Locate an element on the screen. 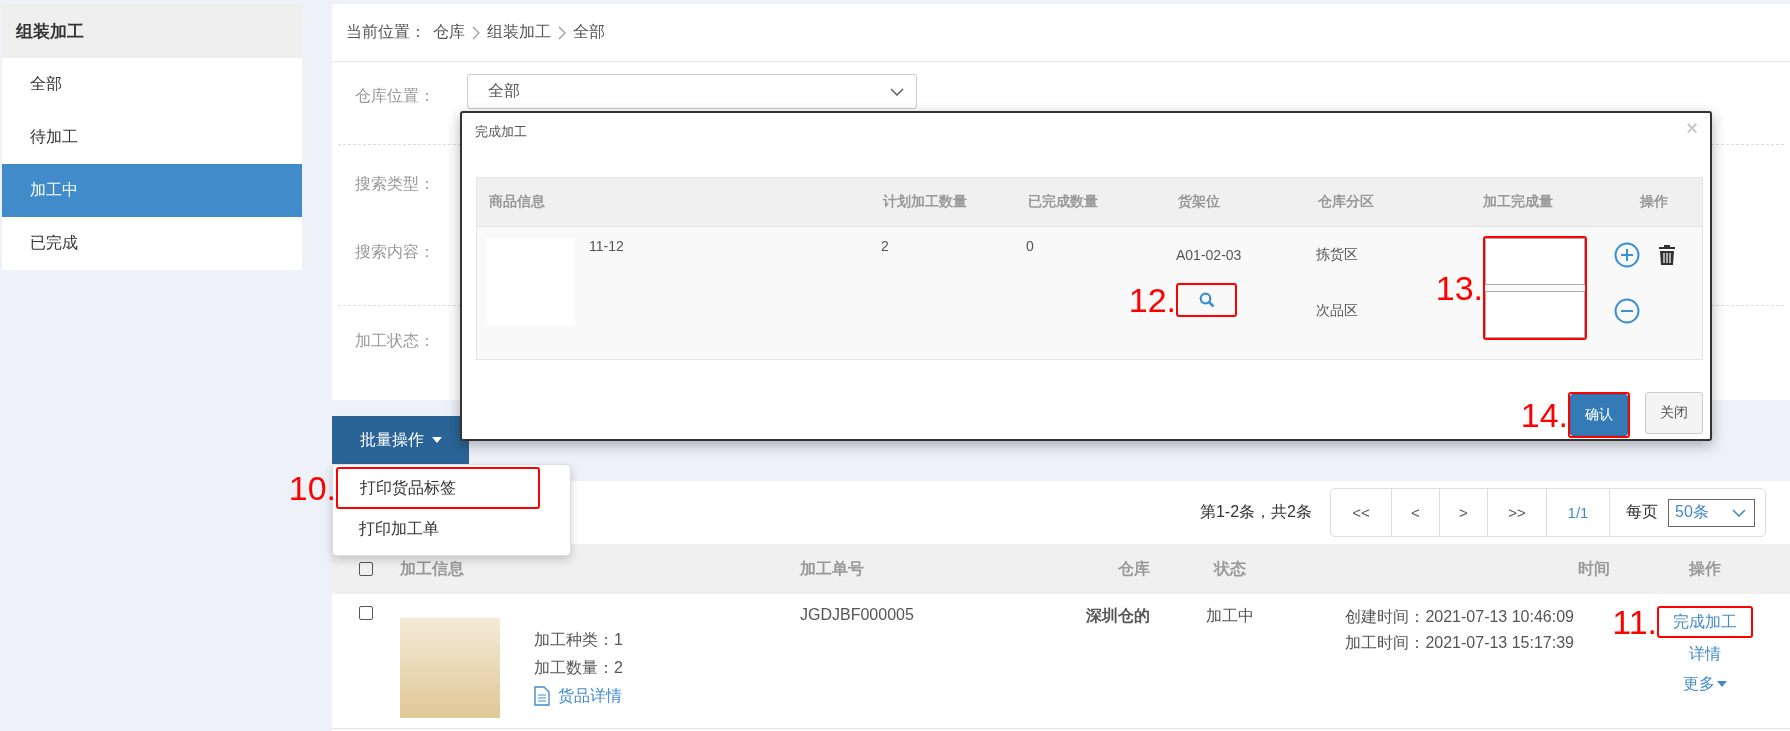 Image resolution: width=1790 pixels, height=731 pixels. annotation-number: 11. is located at coordinates (1634, 622).